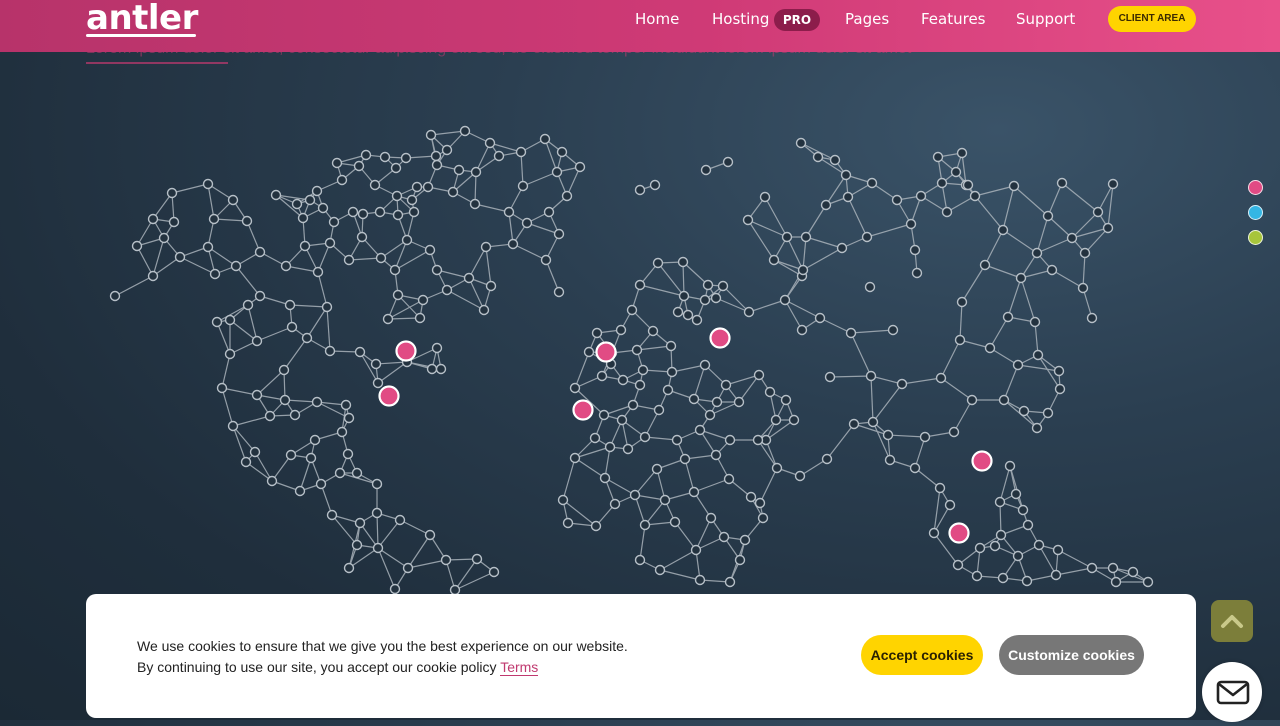  I want to click on nav-pages: Pages, so click(867, 19).